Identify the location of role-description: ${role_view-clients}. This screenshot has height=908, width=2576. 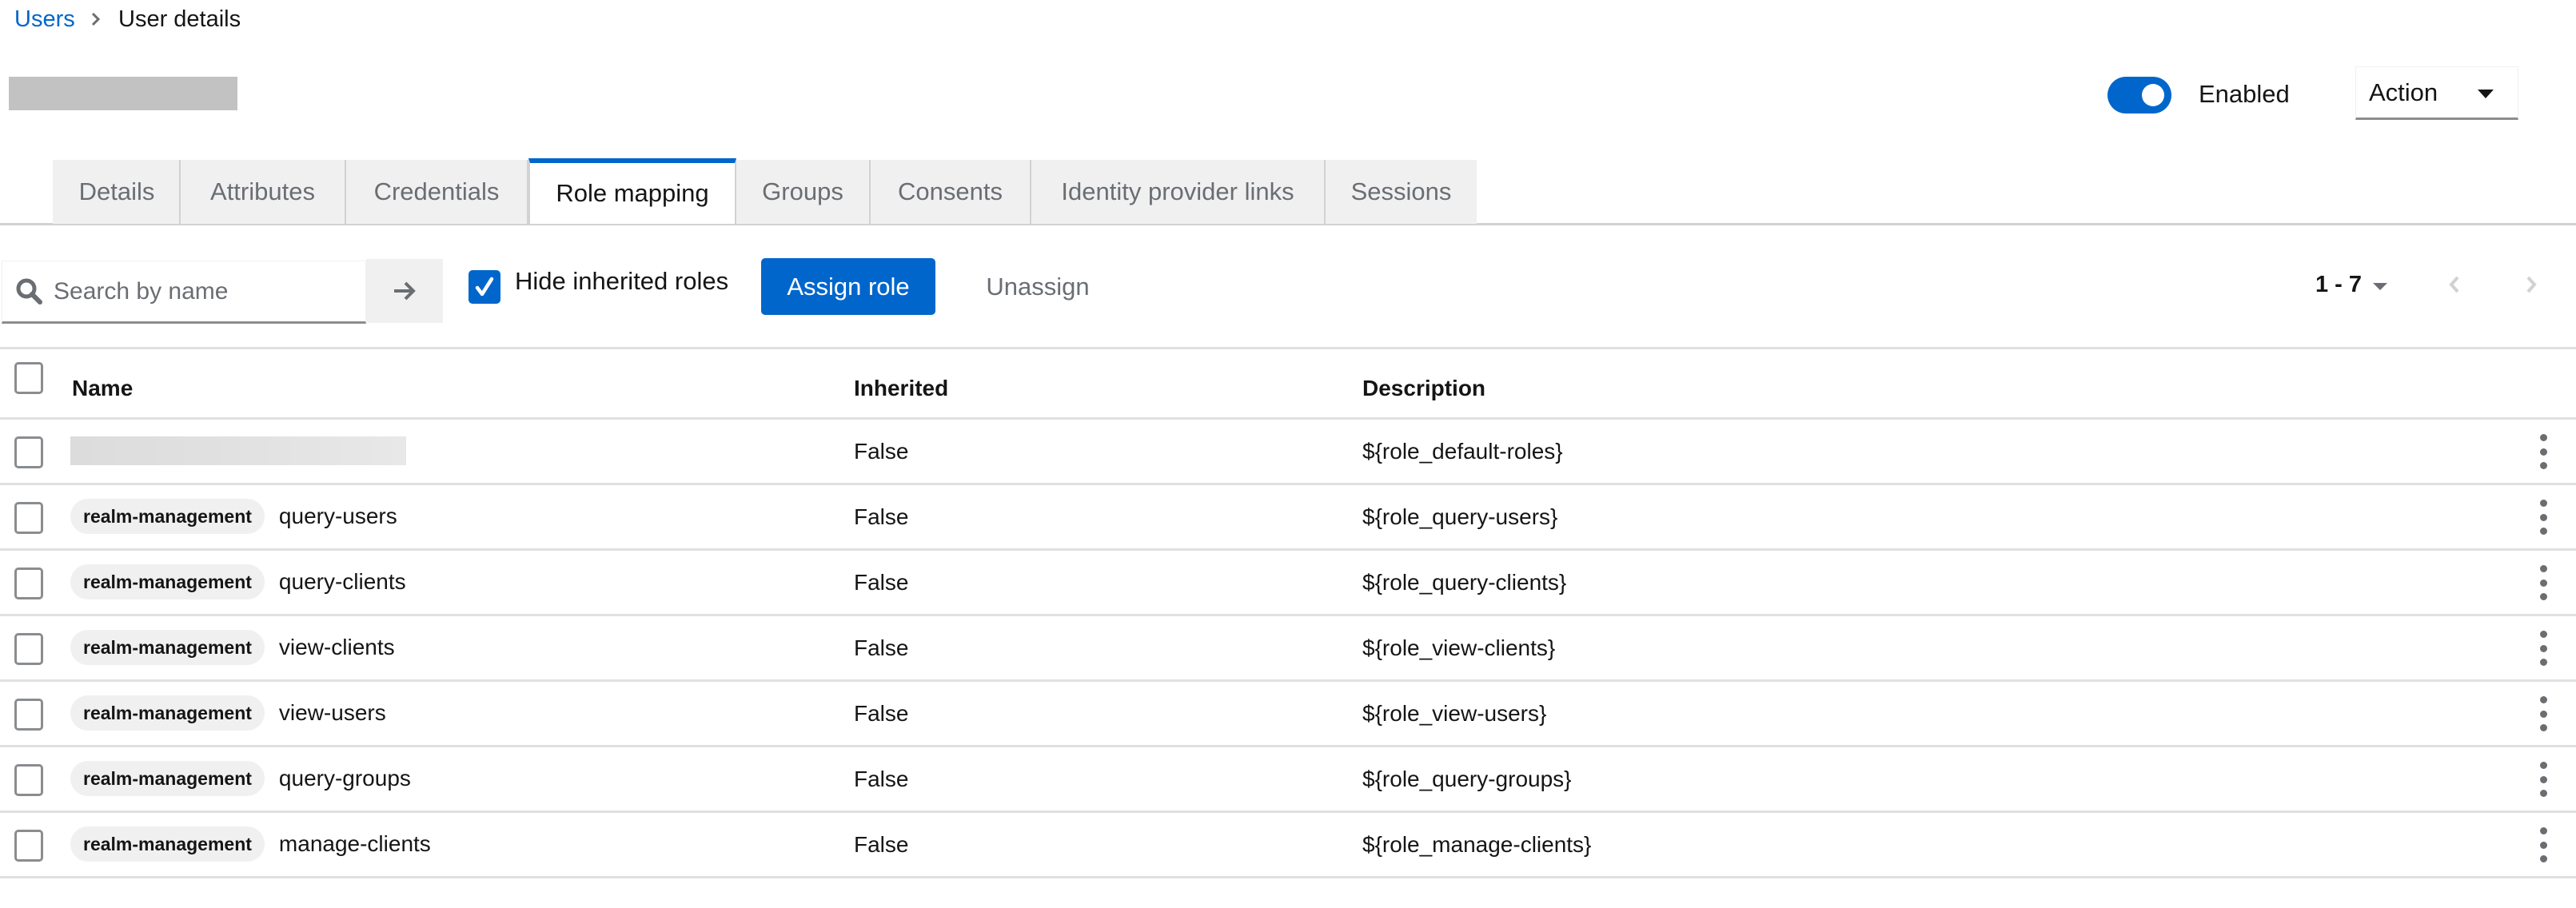
(1459, 647).